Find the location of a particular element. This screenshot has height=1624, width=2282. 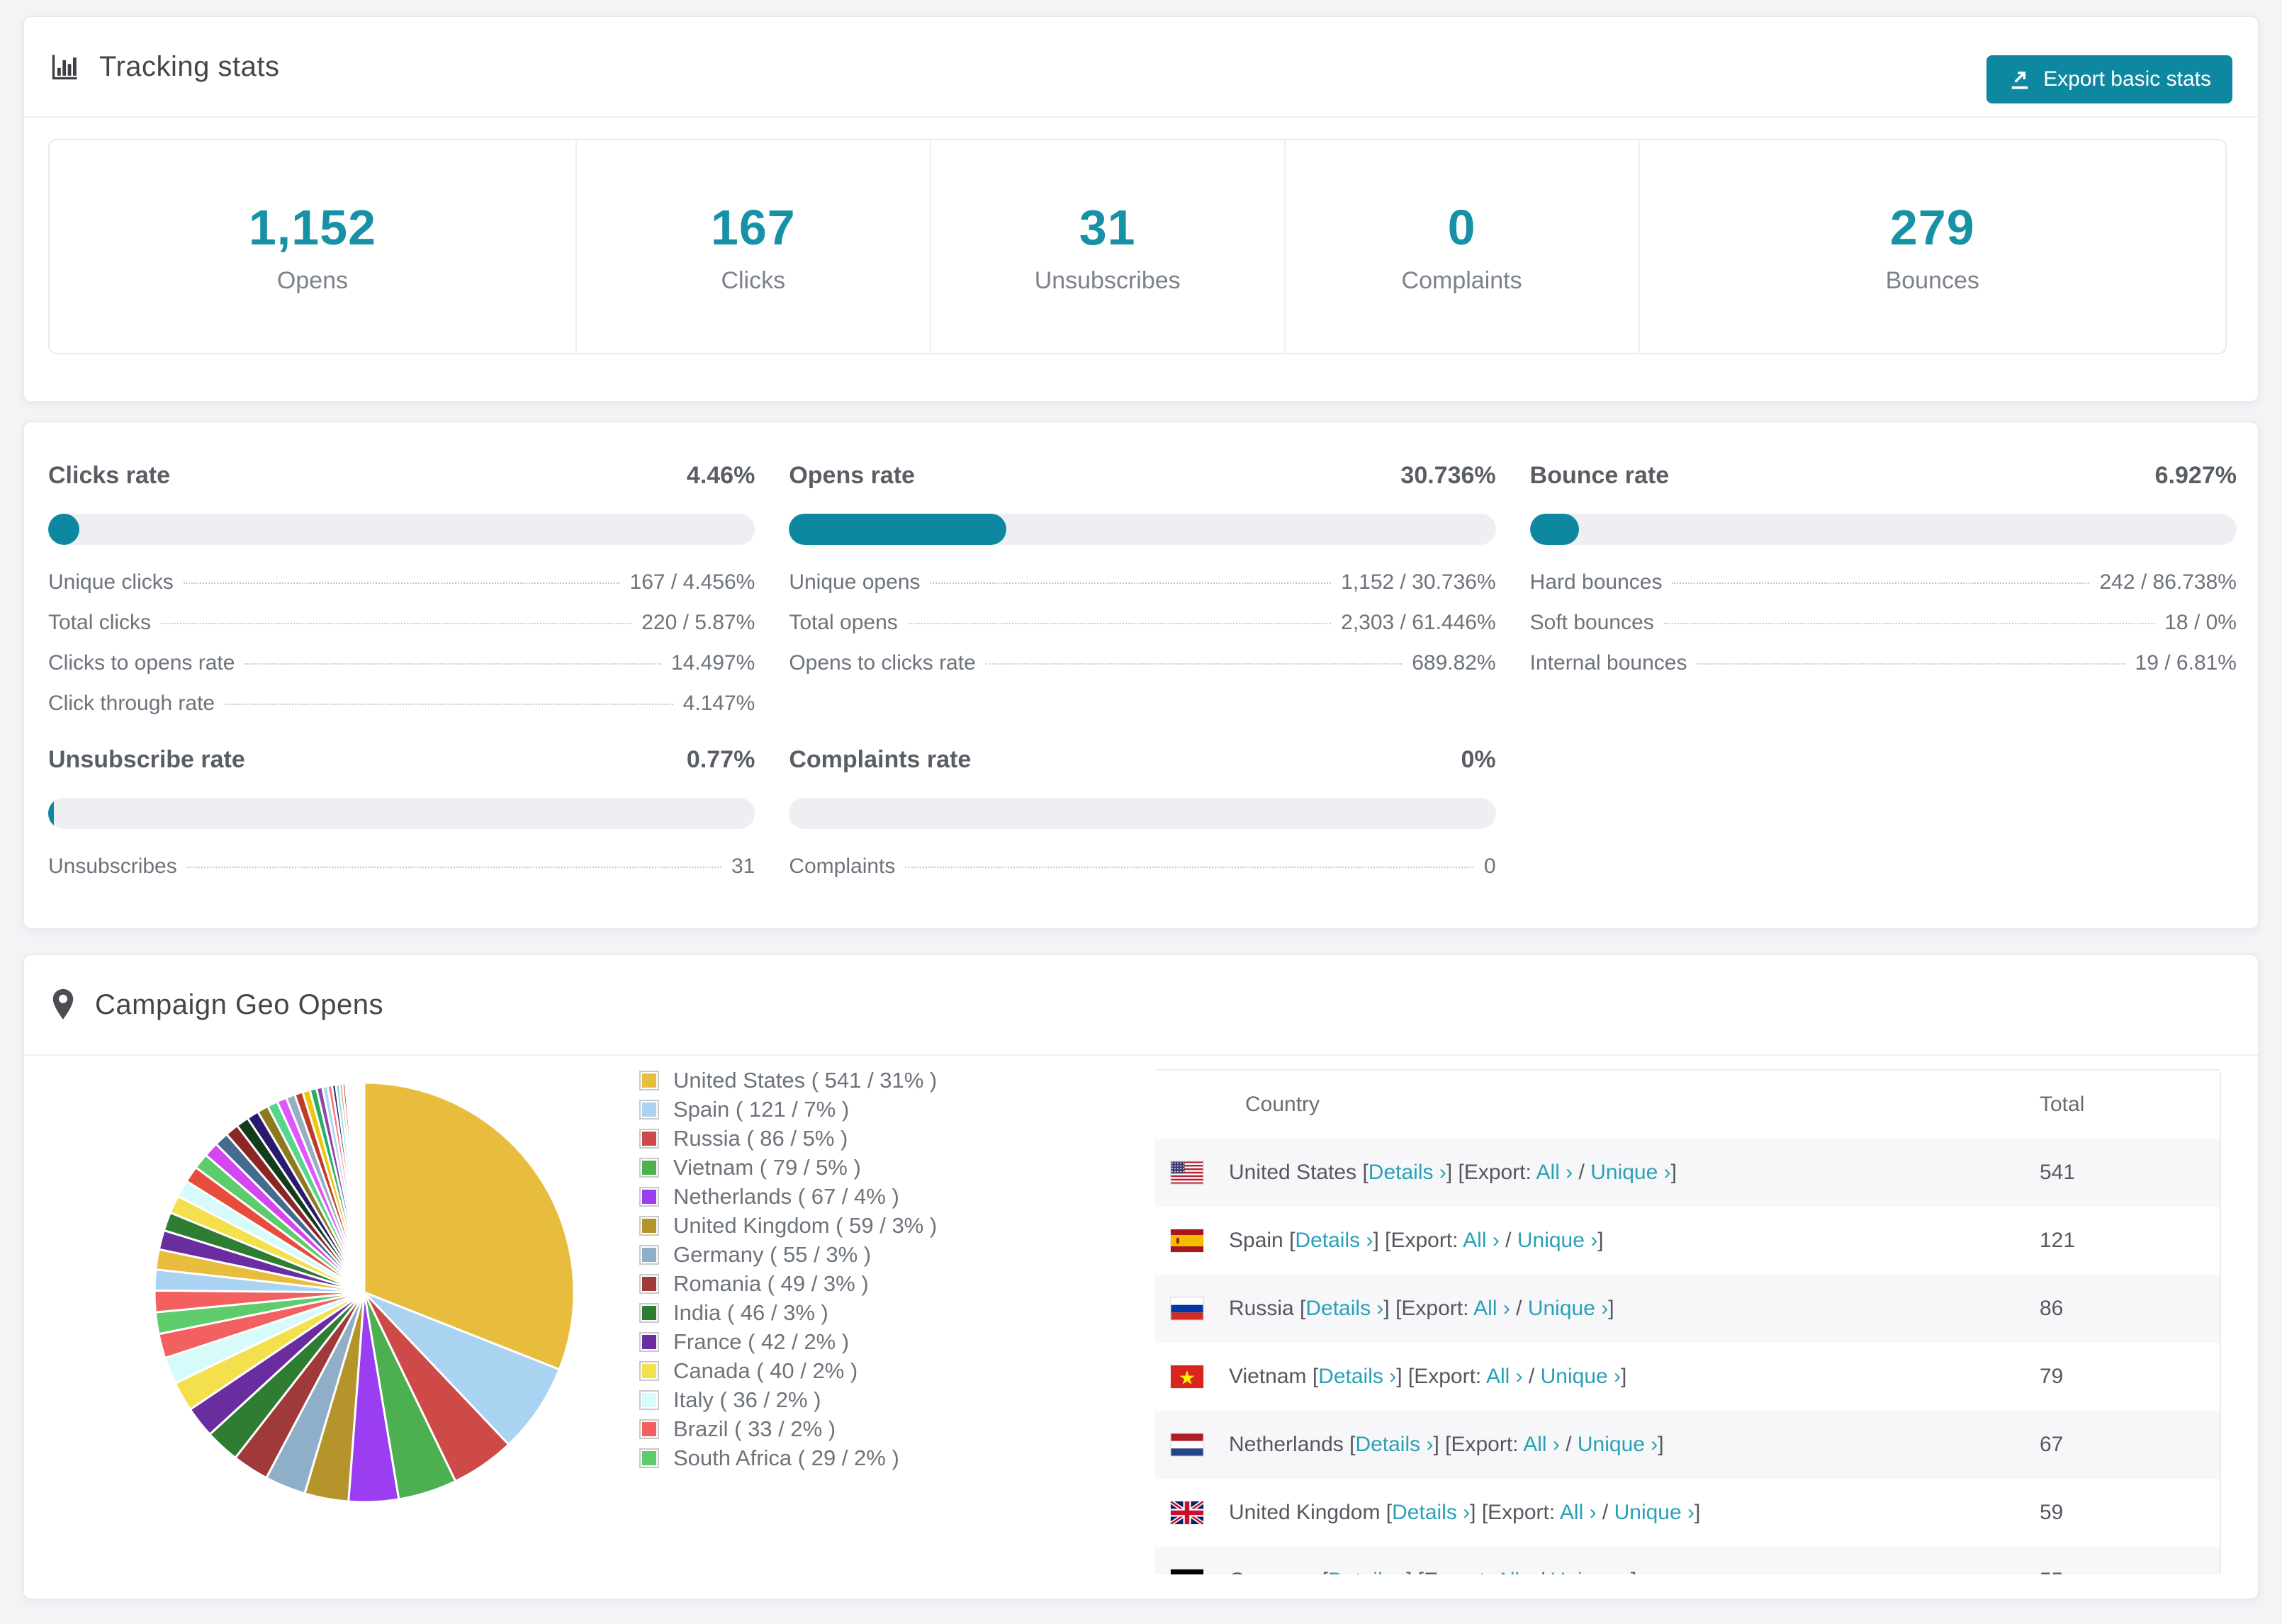

export-icon is located at coordinates (2020, 79).